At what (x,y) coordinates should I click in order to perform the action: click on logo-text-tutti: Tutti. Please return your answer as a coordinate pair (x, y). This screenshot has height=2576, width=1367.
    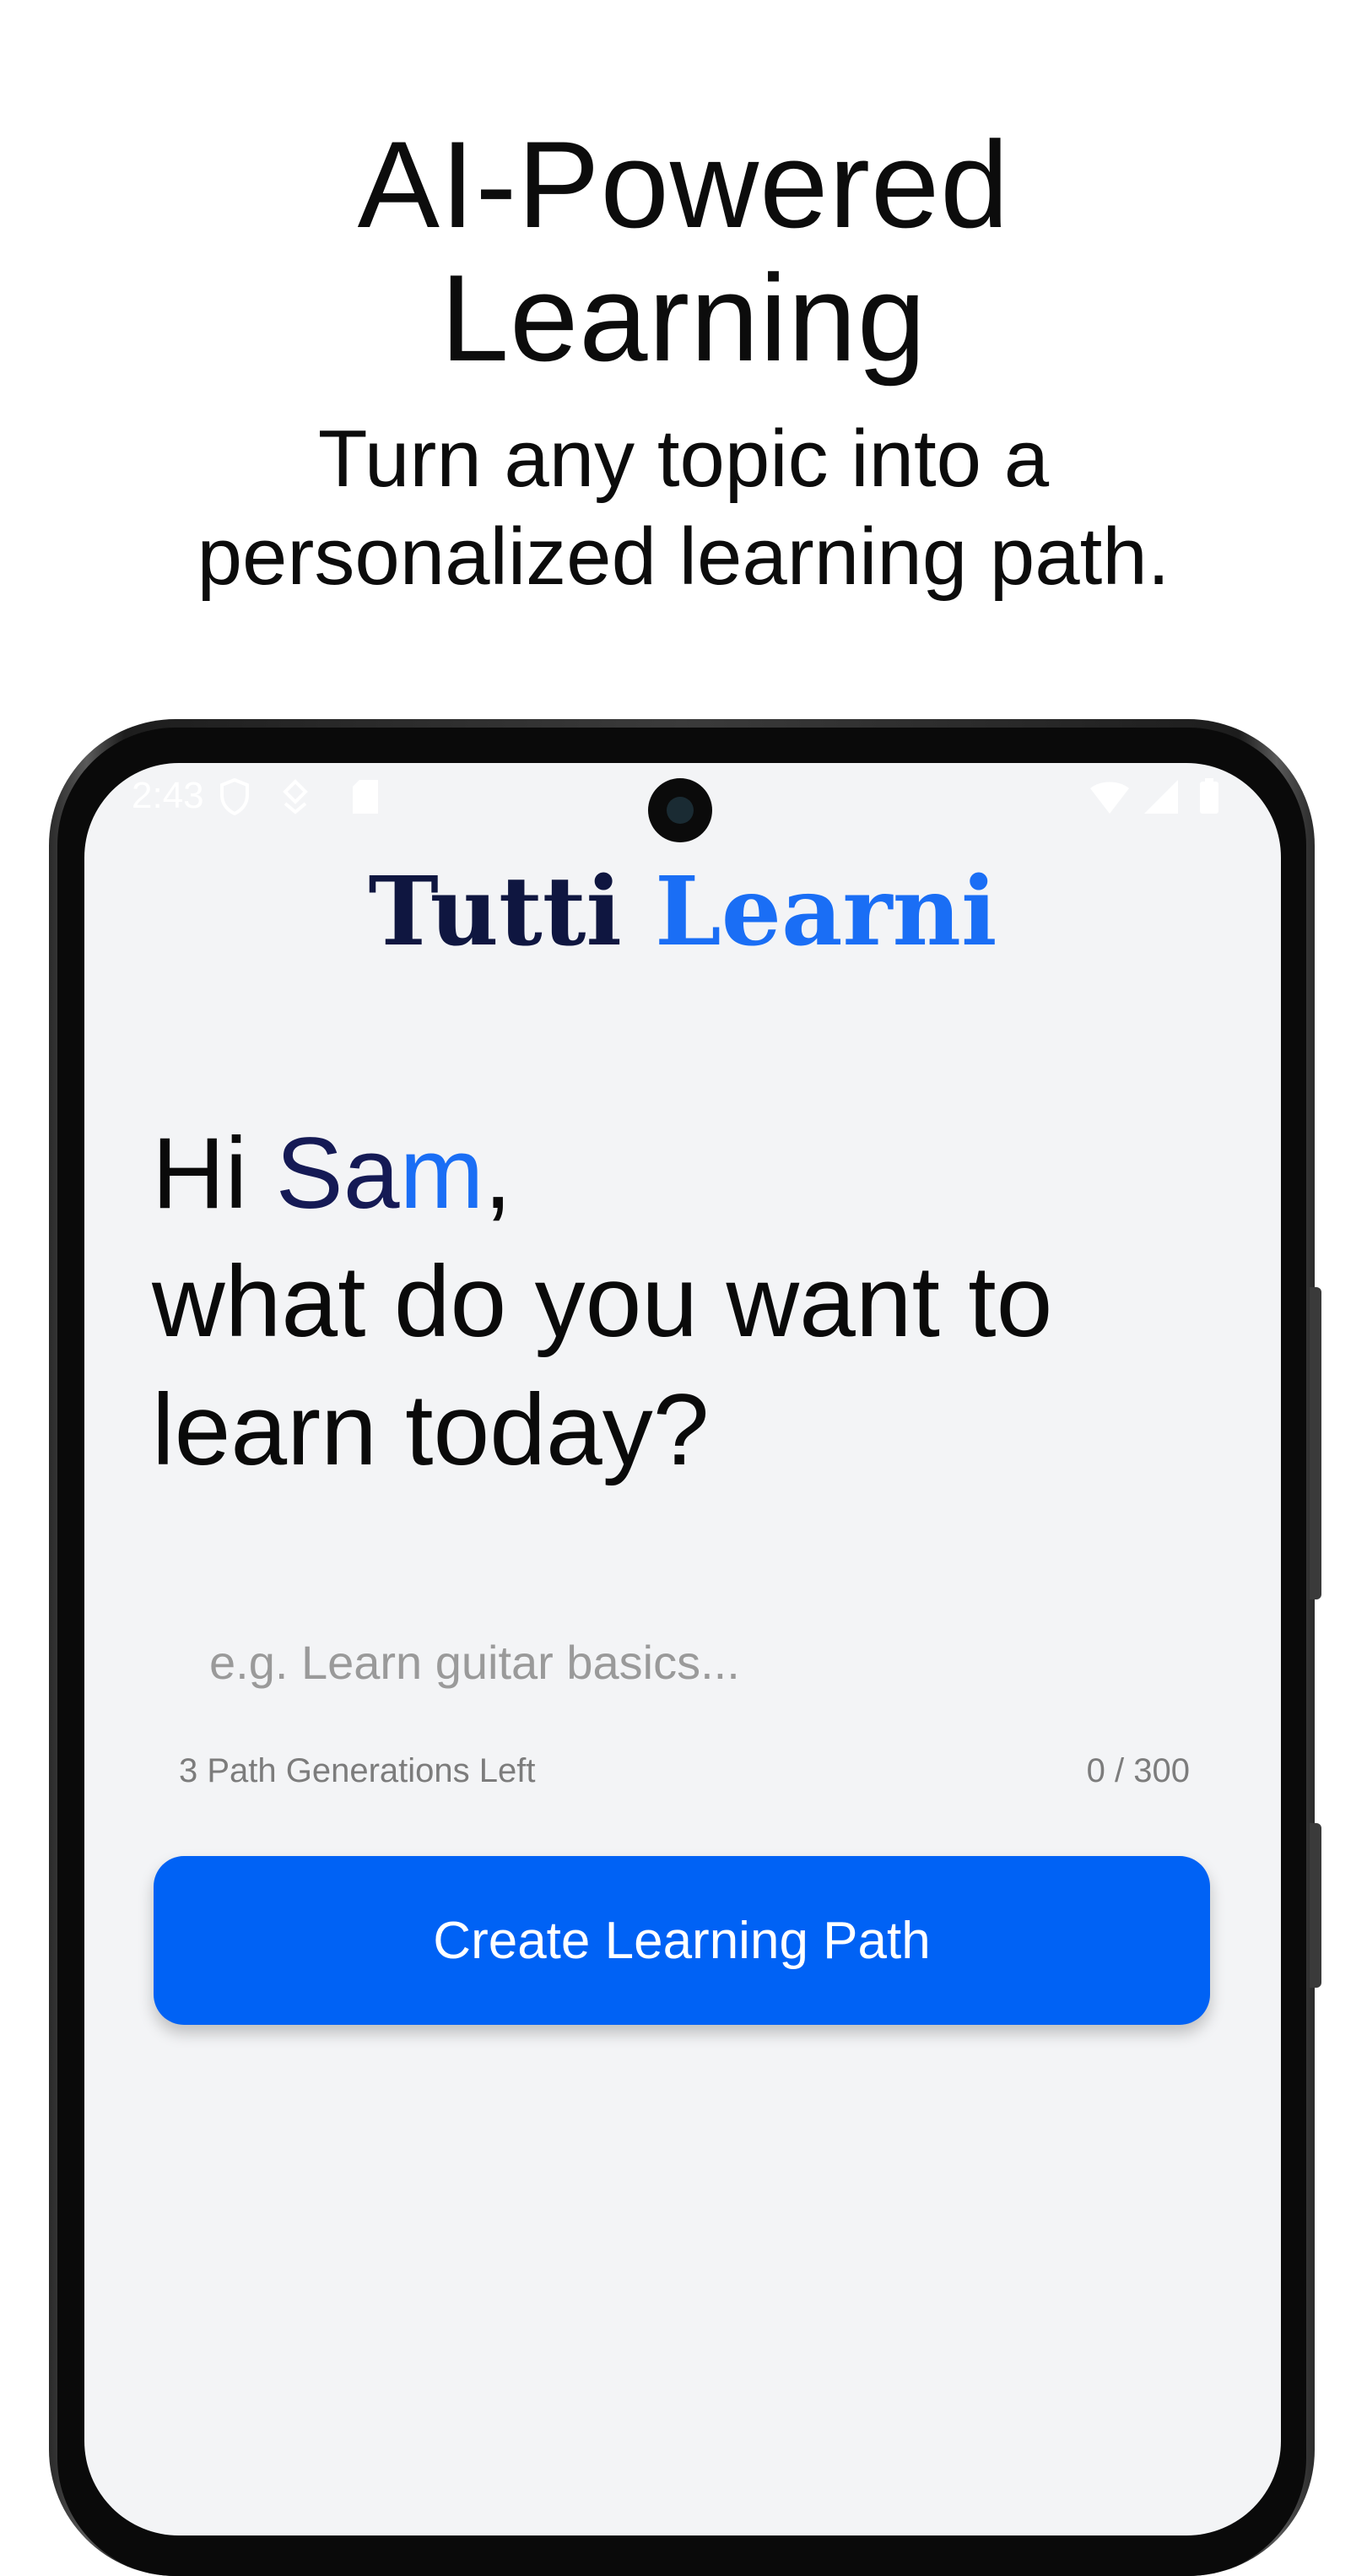
    Looking at the image, I should click on (512, 912).